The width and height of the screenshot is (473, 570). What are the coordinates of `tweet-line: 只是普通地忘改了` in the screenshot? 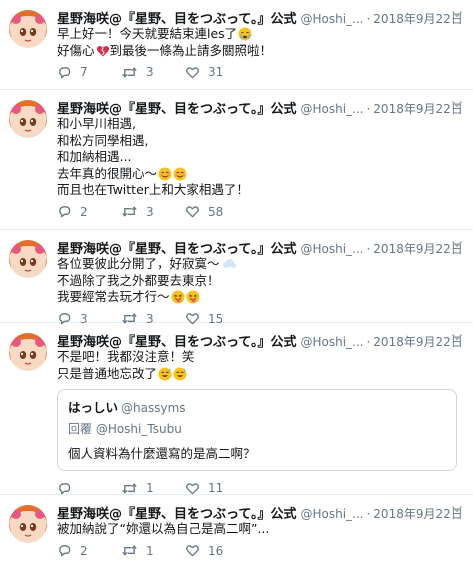 It's located at (107, 373).